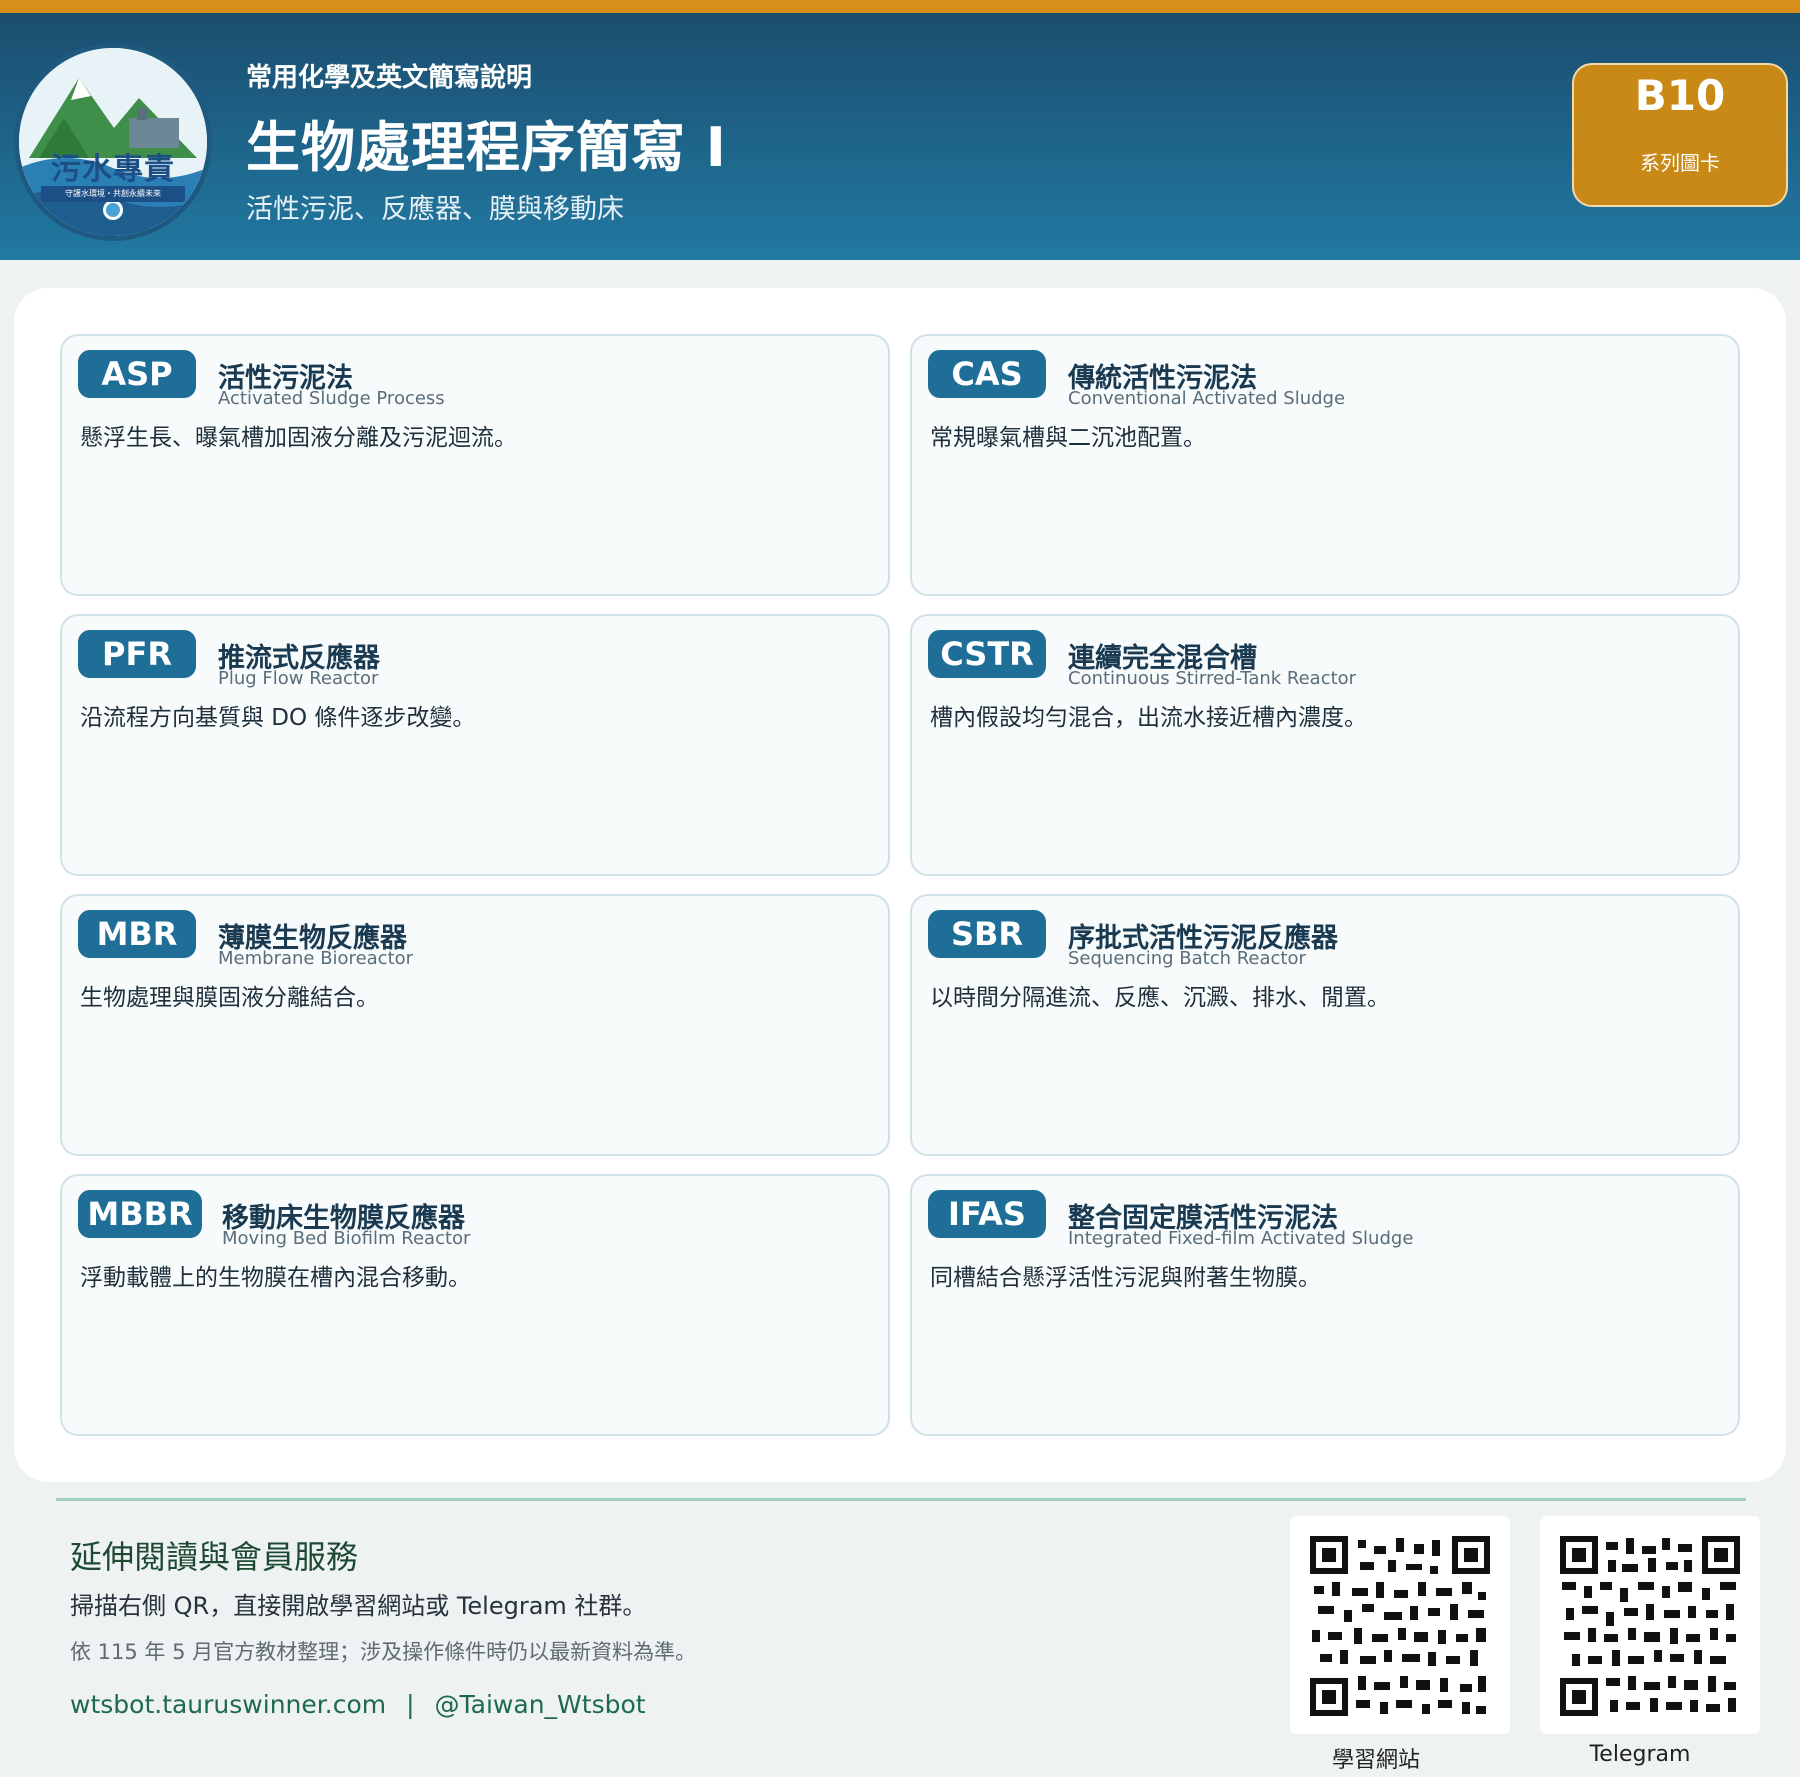 The width and height of the screenshot is (1800, 1777). I want to click on abbr-badge: MBBR, so click(140, 1214).